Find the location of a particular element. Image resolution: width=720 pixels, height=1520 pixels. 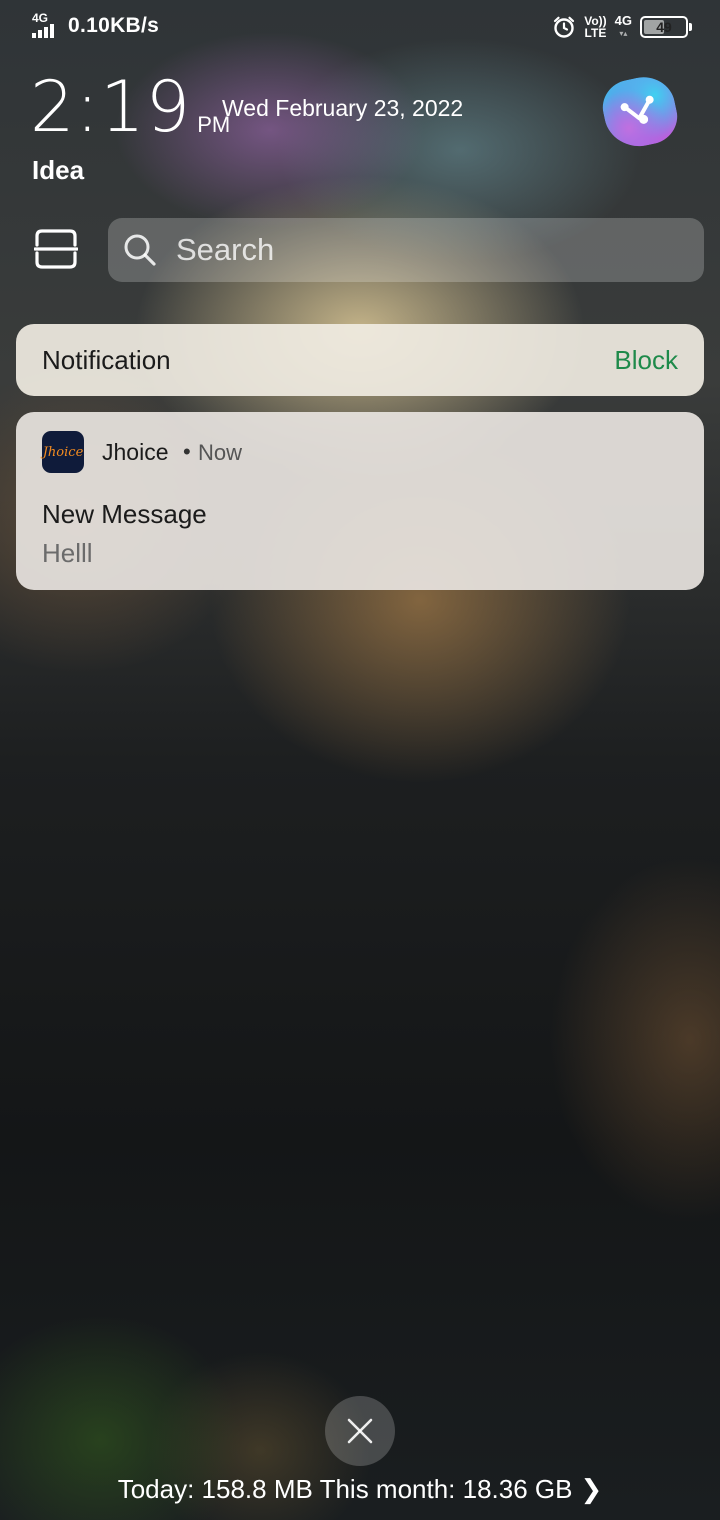

clear-all-button is located at coordinates (360, 1431).